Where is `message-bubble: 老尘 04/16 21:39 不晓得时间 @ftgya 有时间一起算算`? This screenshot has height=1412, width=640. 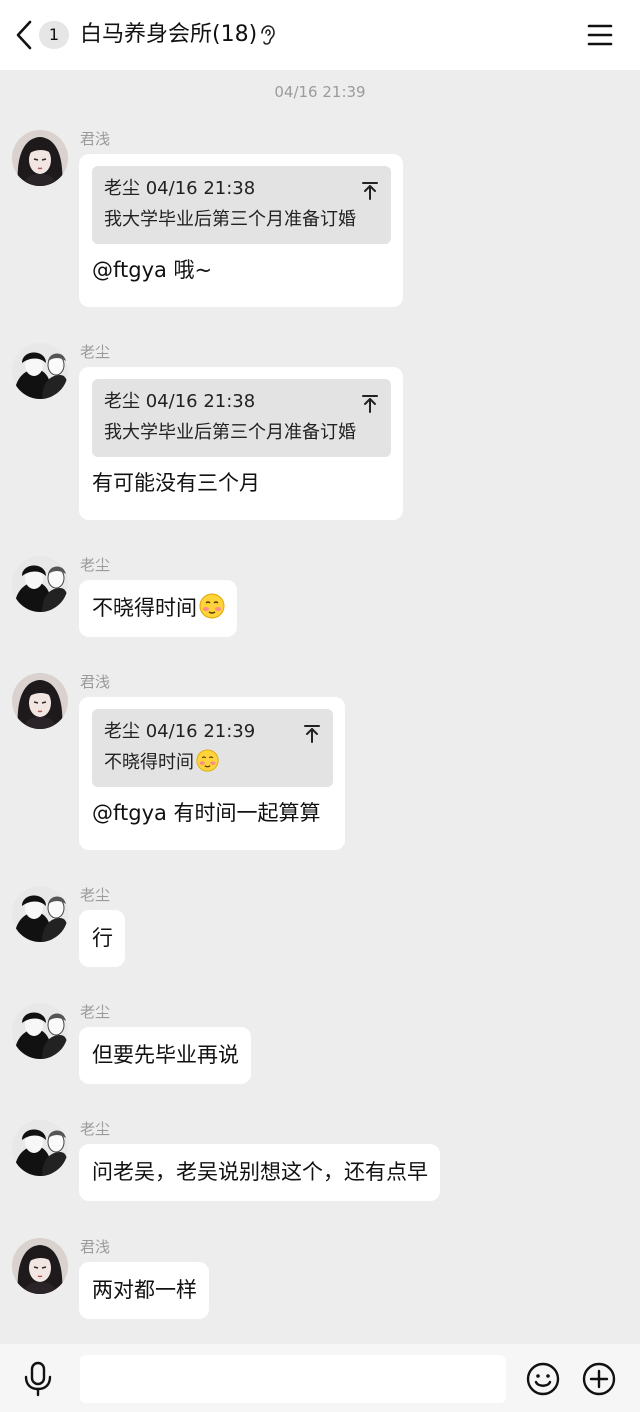
message-bubble: 老尘 04/16 21:39 不晓得时间 @ftgya 有时间一起算算 is located at coordinates (212, 773).